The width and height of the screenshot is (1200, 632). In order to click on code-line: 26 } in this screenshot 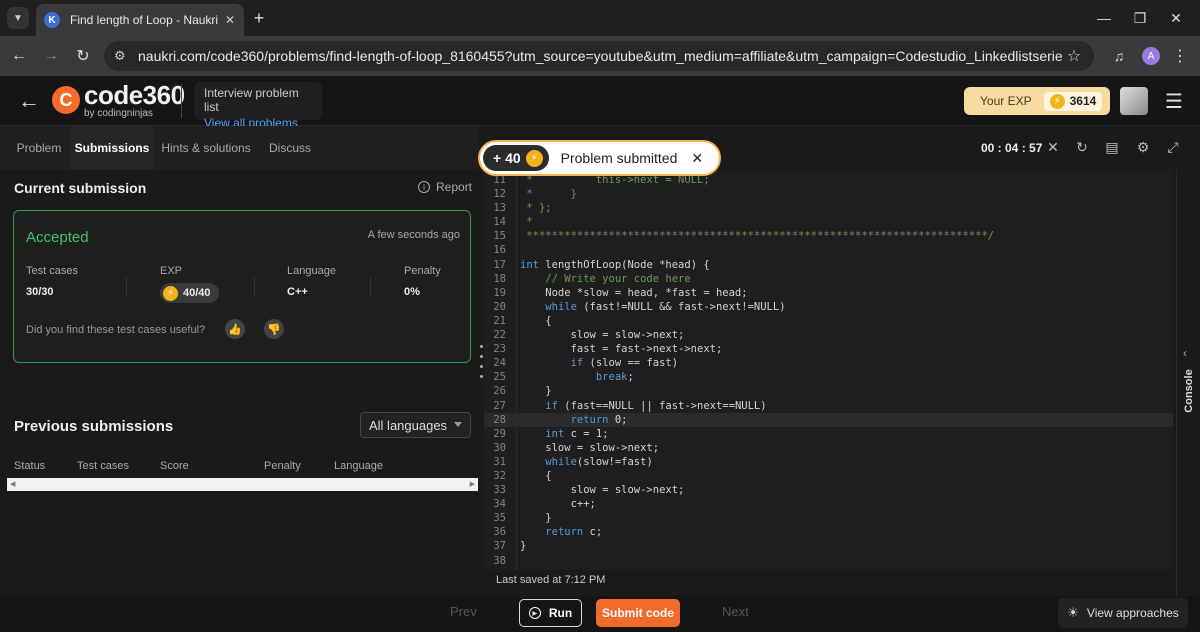, I will do `click(828, 391)`.